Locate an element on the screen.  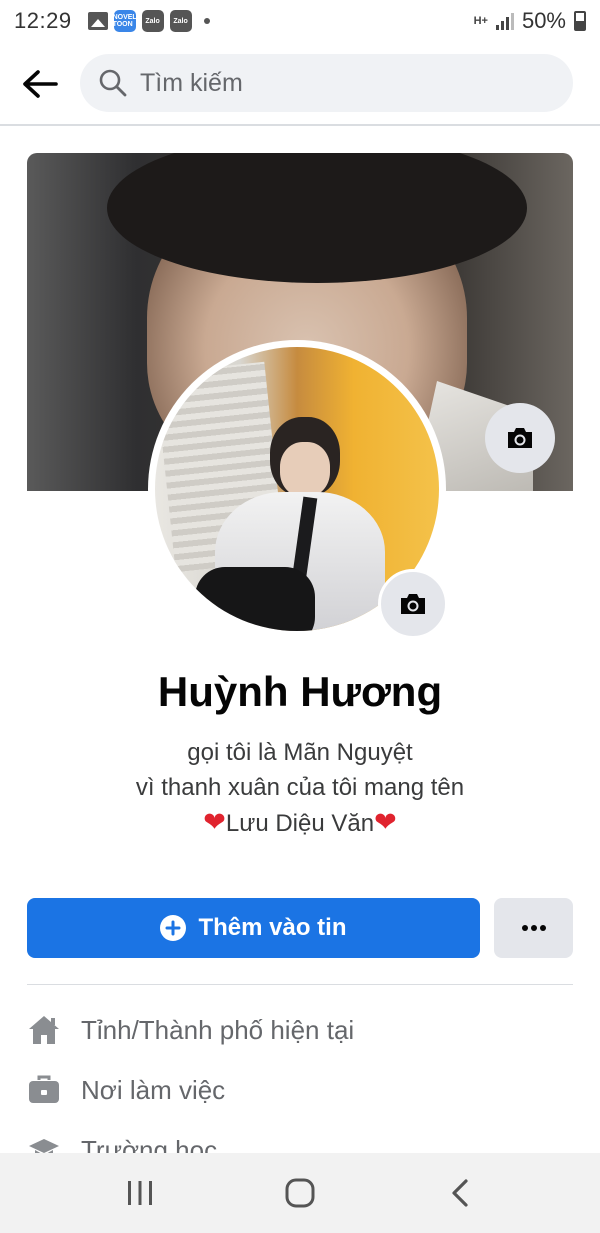
battery-level: 50% is located at coordinates (543, 20).